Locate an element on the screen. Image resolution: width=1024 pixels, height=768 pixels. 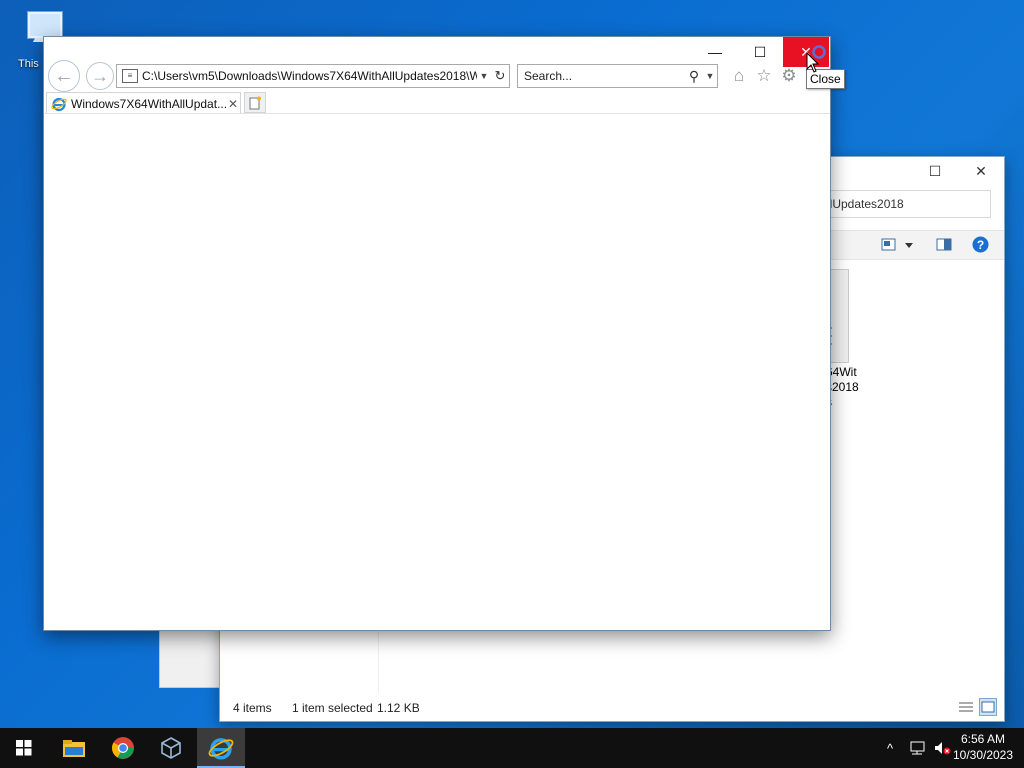
desktop-icon-label: This is located at coordinates (28, 64).